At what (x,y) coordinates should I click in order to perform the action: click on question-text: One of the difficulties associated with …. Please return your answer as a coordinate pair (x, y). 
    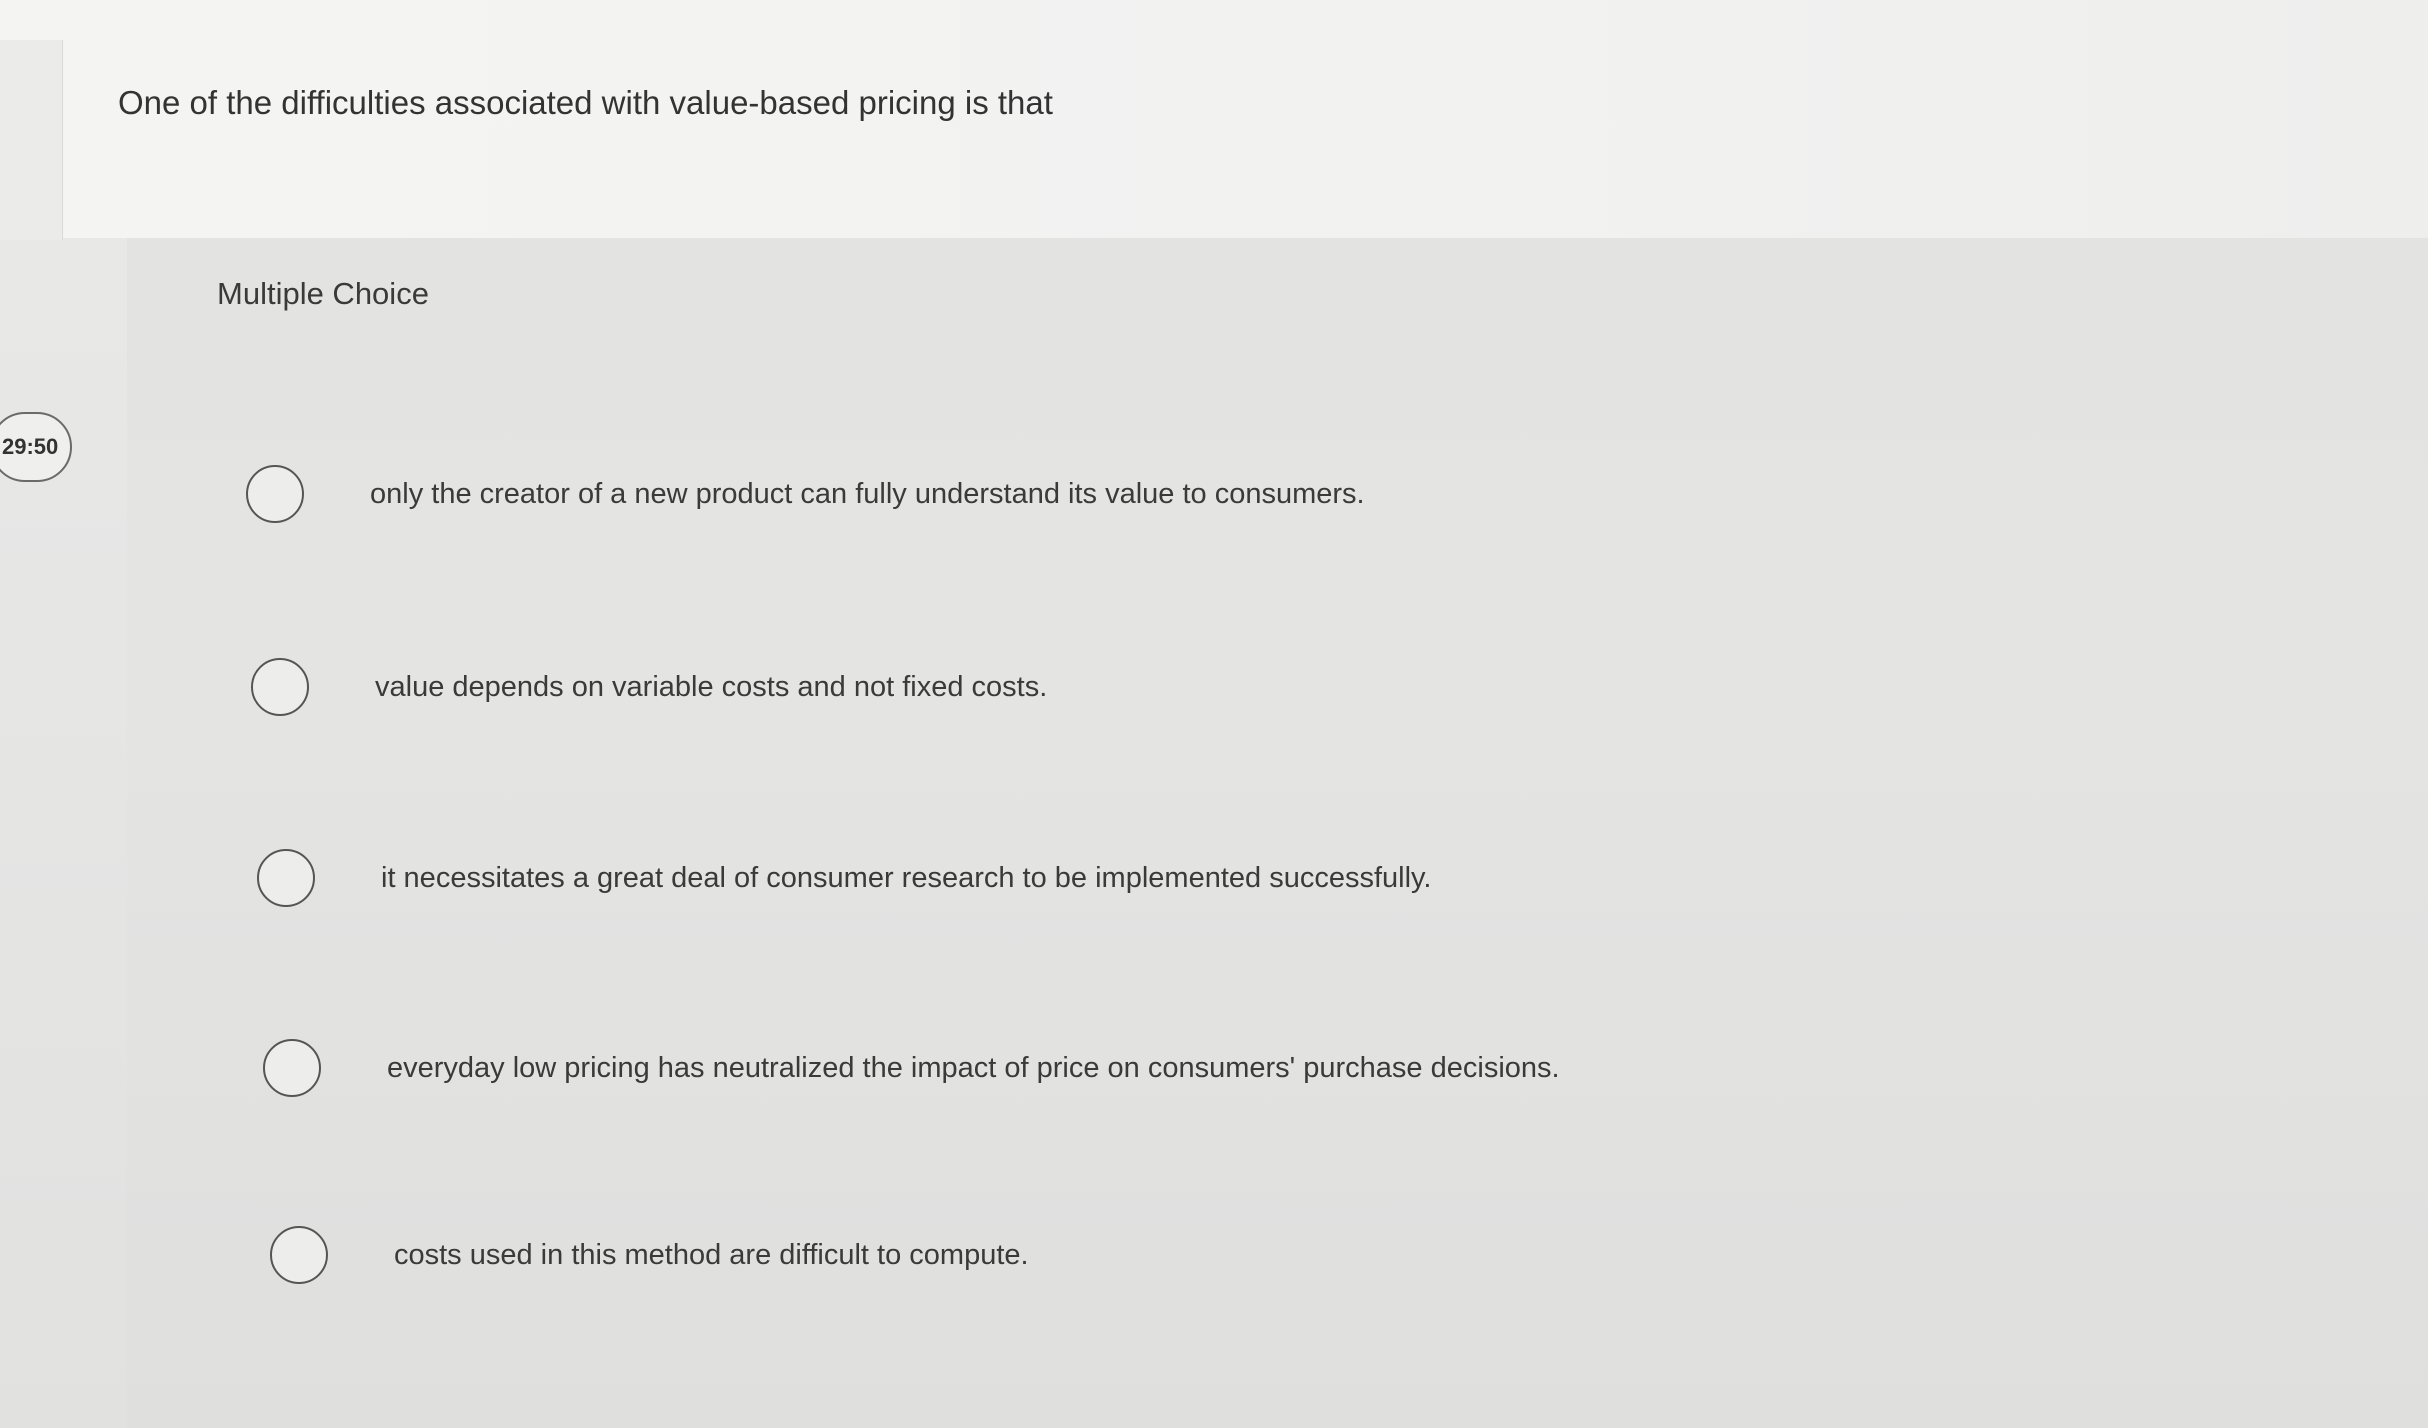
    Looking at the image, I should click on (585, 102).